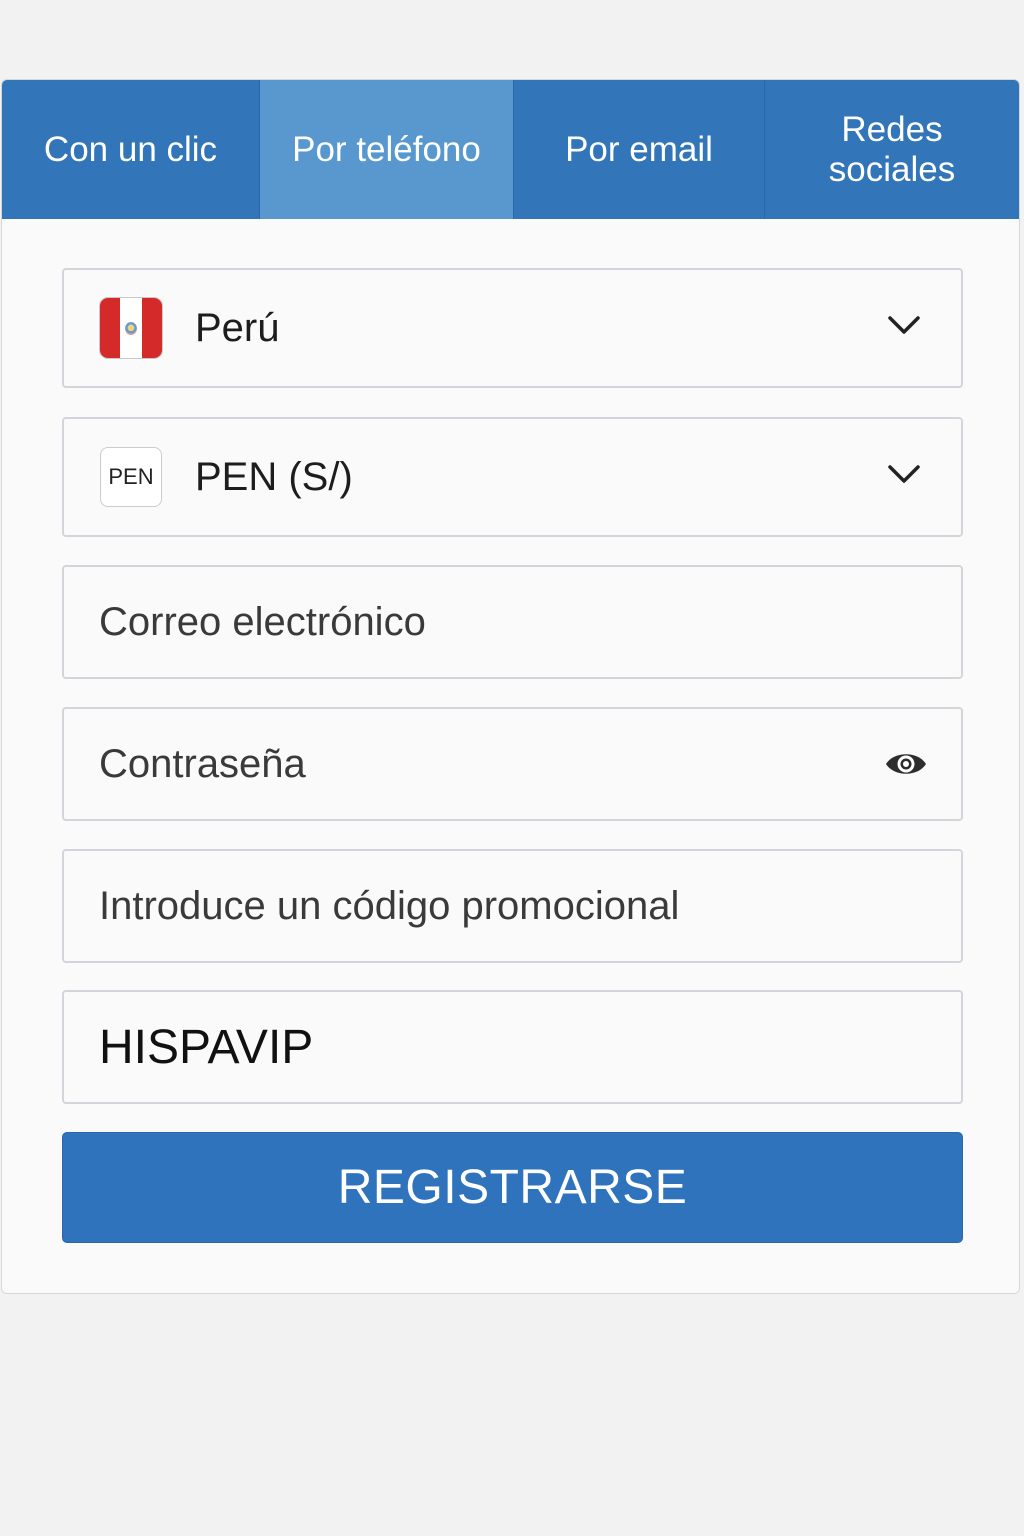  What do you see at coordinates (512, 622) in the screenshot?
I see `email-field: Correo electrónico` at bounding box center [512, 622].